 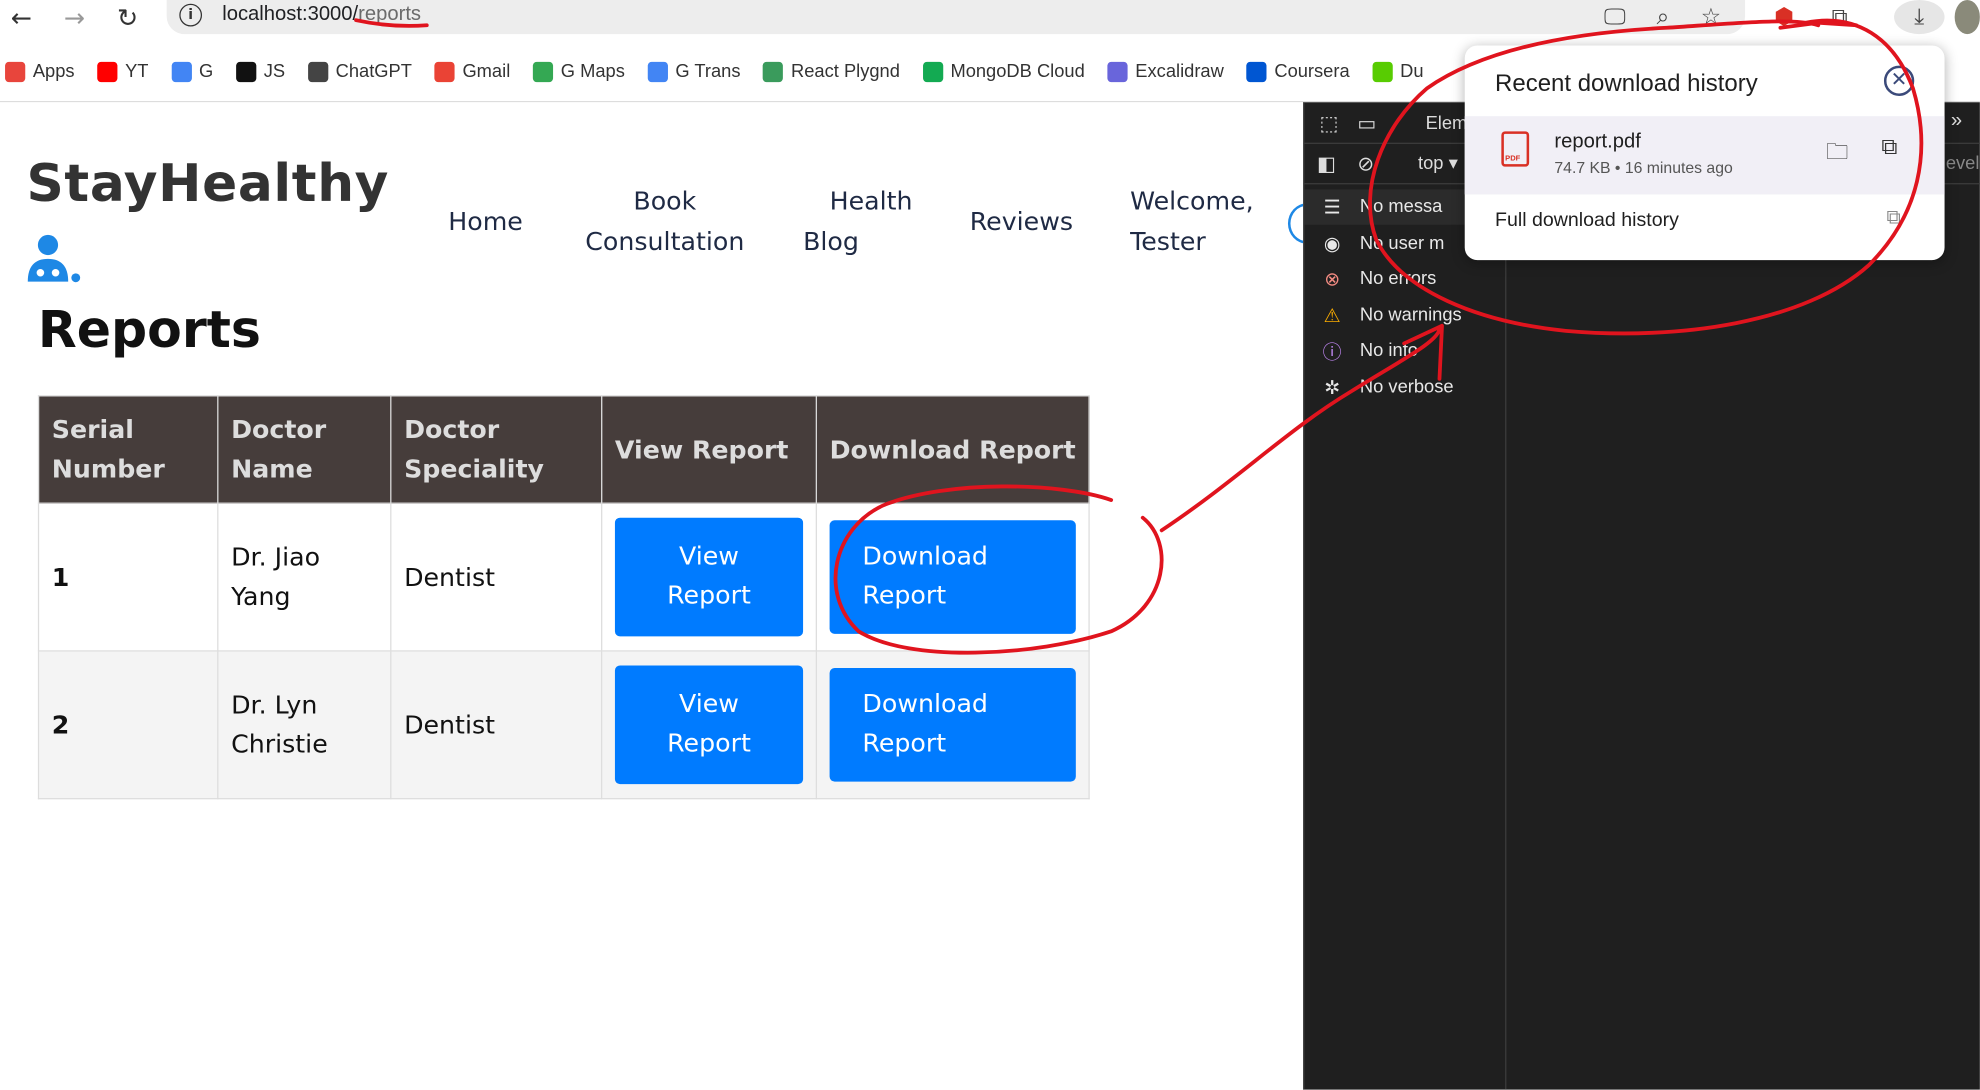 I want to click on bookmark-item: YT, so click(x=123, y=72).